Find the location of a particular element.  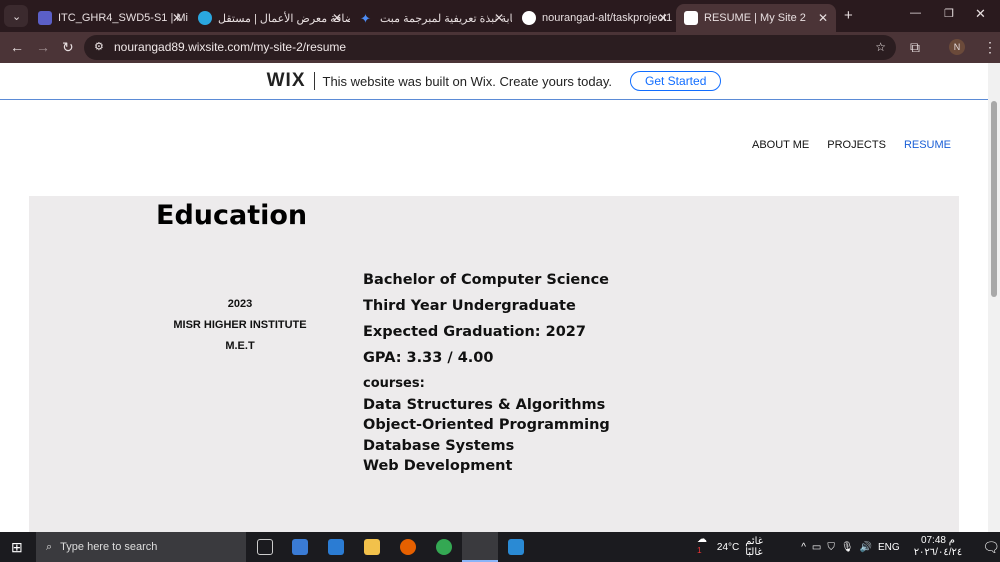

photos-icon is located at coordinates (516, 547).